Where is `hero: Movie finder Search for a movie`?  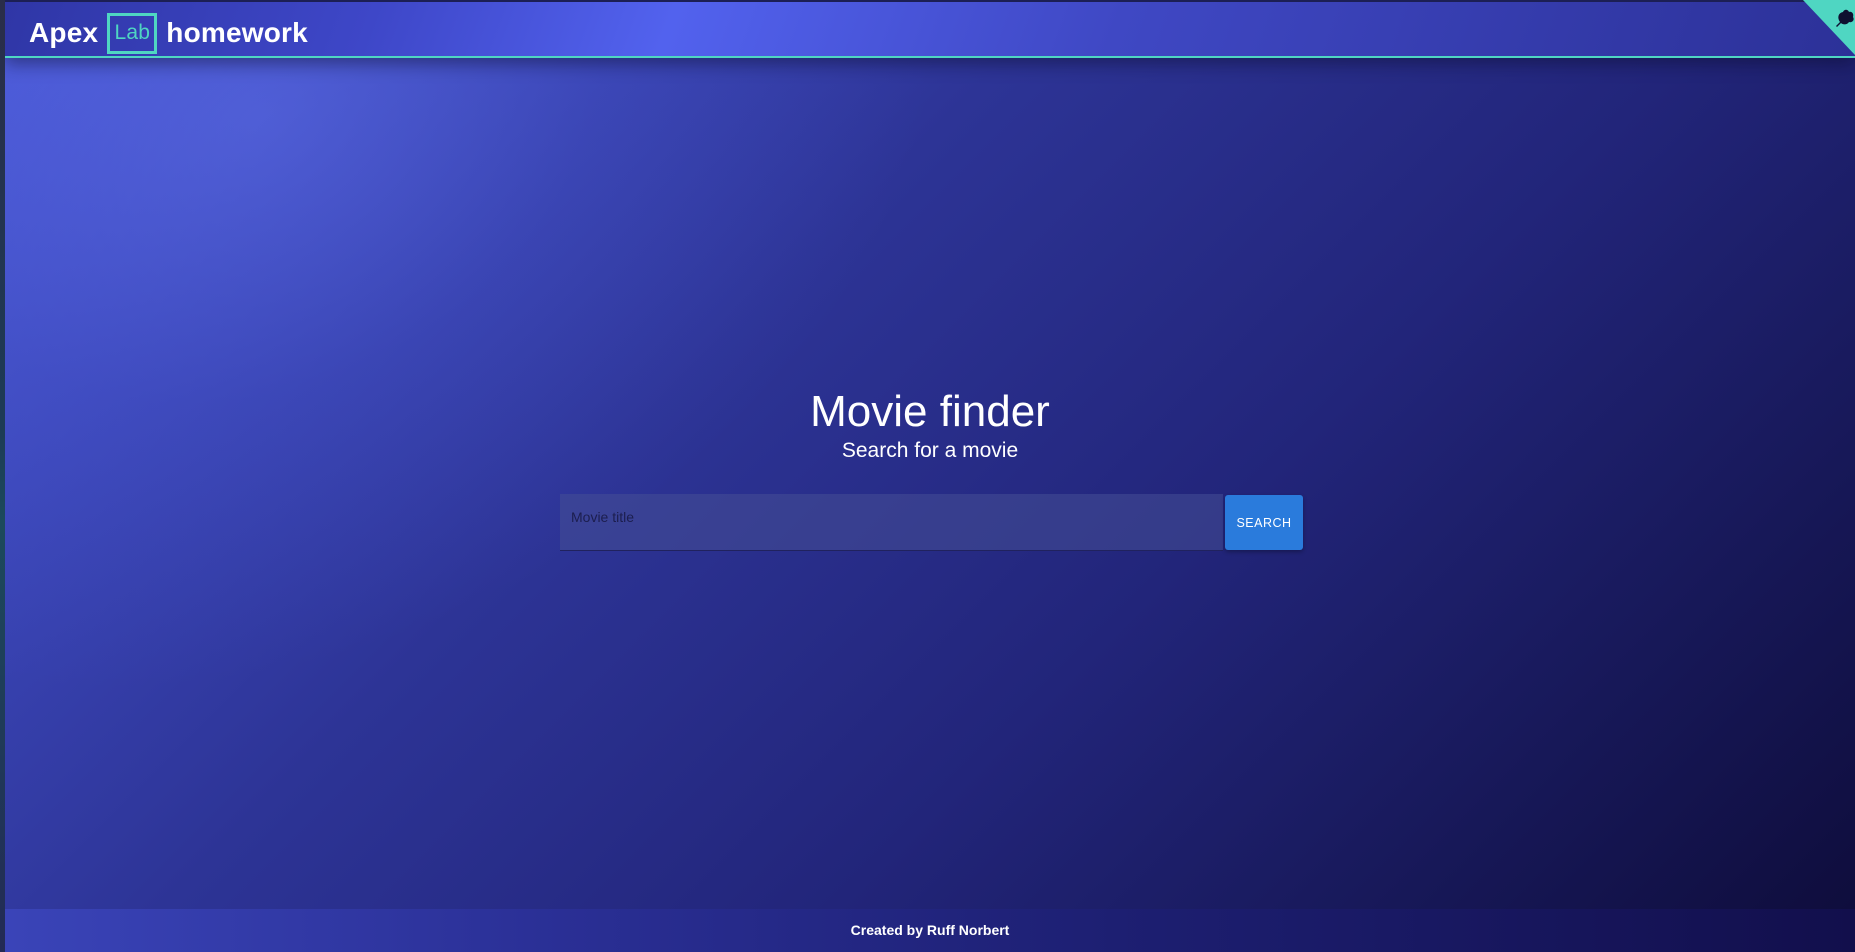 hero: Movie finder Search for a movie is located at coordinates (930, 425).